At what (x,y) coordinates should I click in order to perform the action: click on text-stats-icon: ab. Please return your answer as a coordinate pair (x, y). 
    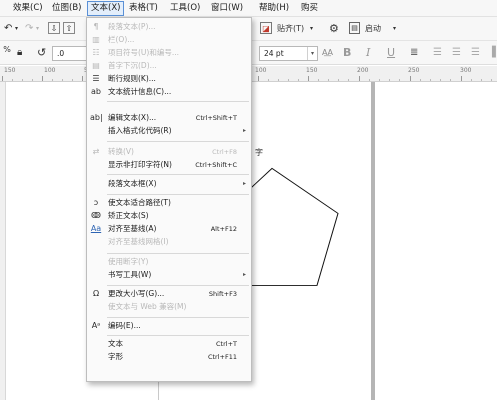
    Looking at the image, I should click on (96, 91).